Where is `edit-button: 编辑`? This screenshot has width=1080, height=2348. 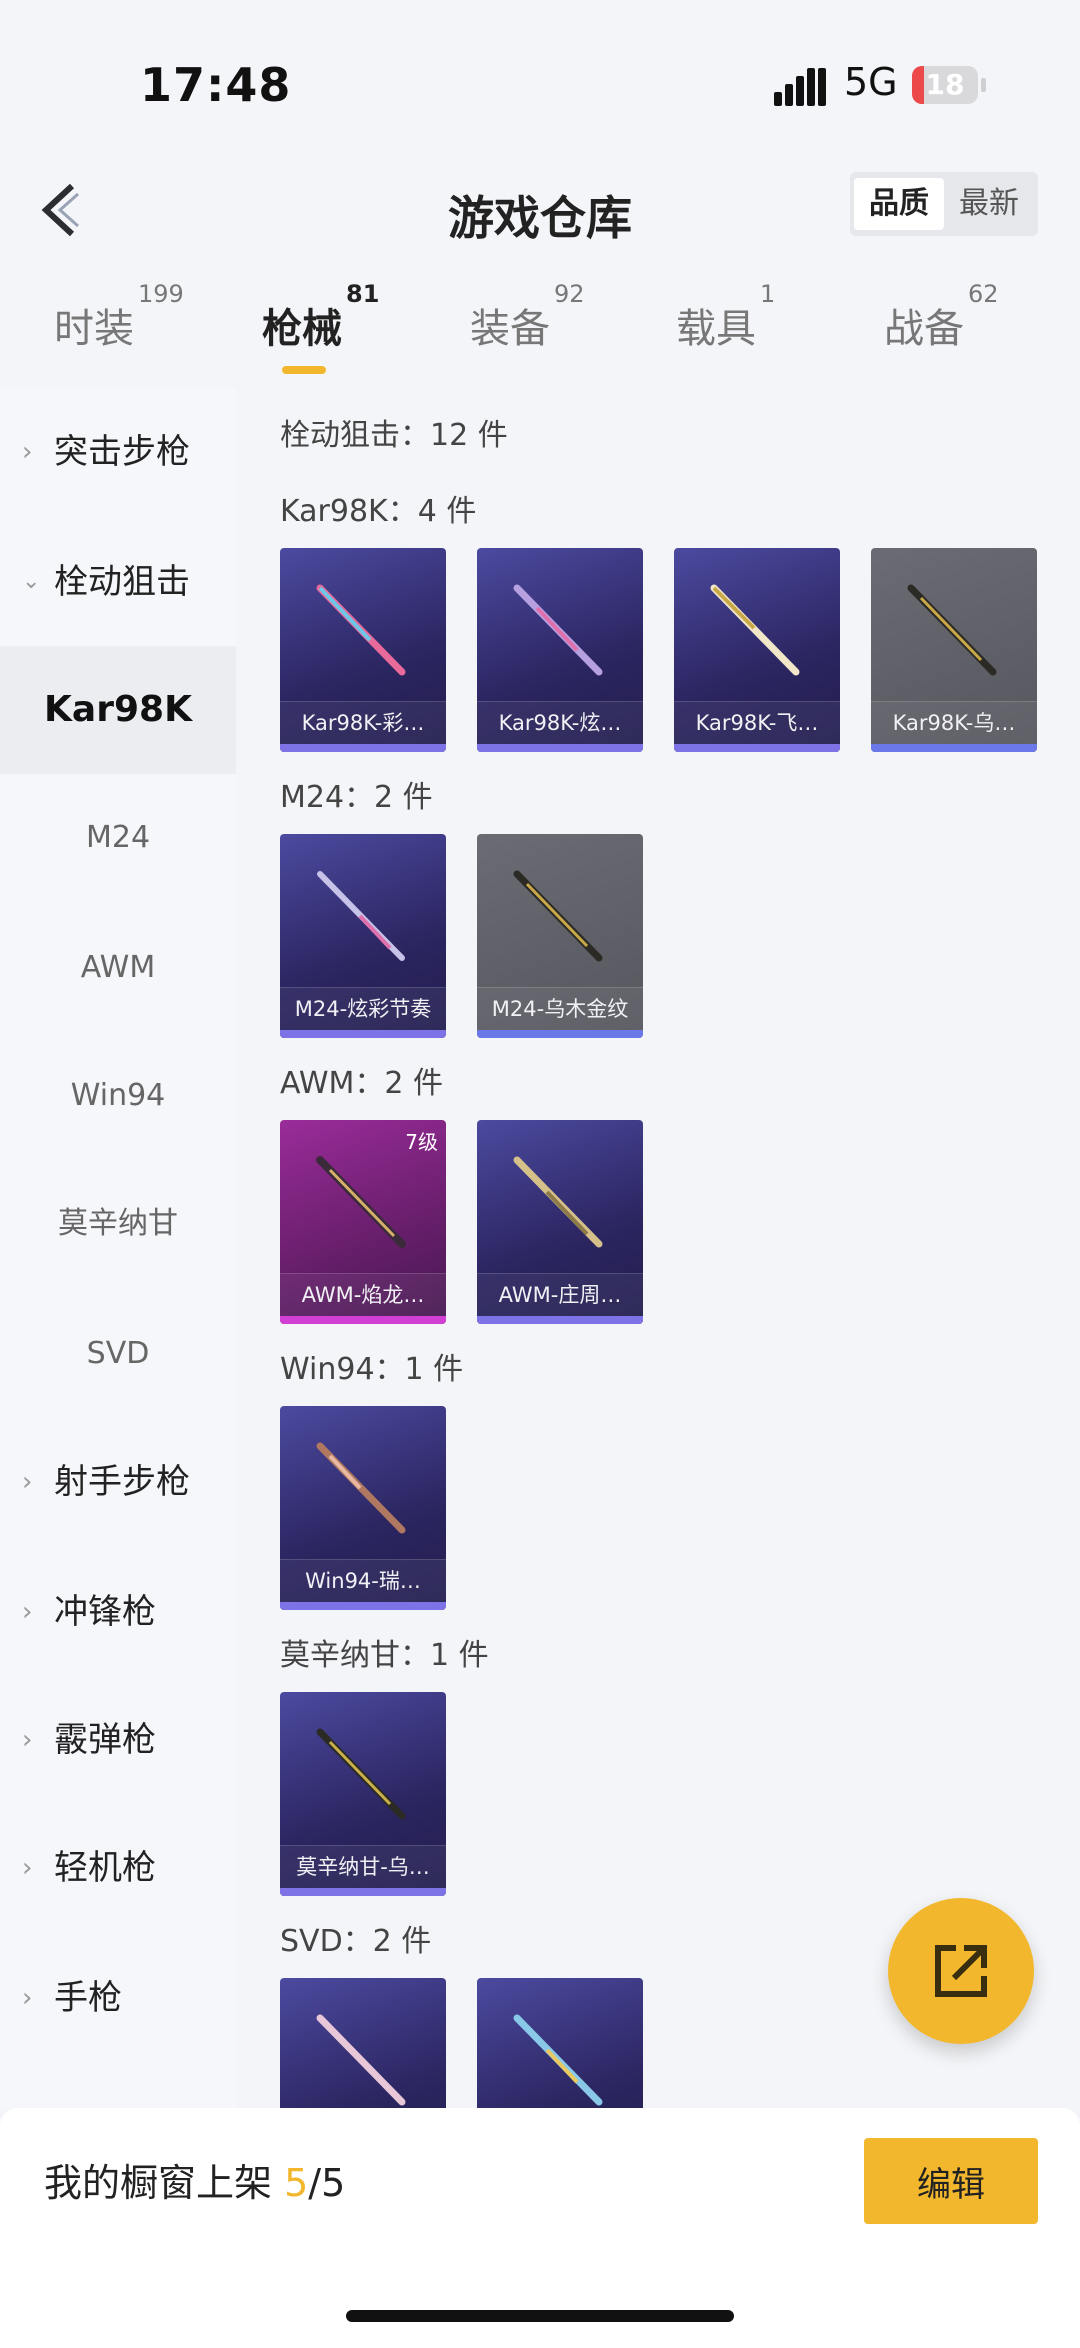 edit-button: 编辑 is located at coordinates (951, 2181).